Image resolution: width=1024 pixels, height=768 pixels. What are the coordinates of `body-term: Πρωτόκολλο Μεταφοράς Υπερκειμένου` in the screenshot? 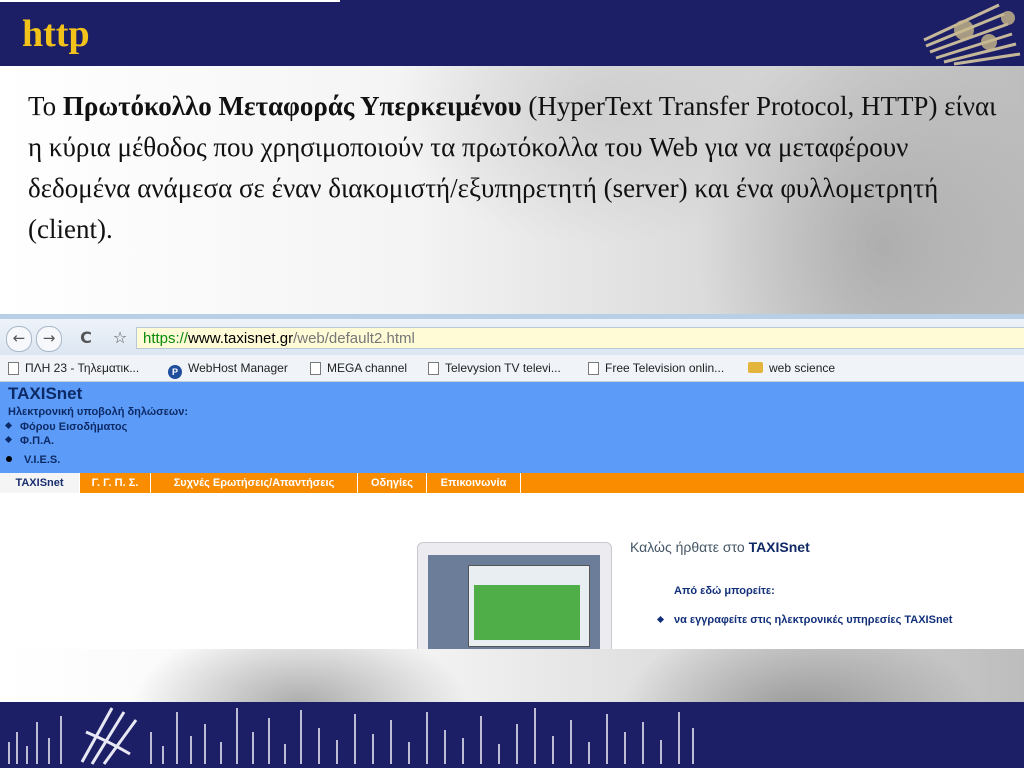 It's located at (292, 106).